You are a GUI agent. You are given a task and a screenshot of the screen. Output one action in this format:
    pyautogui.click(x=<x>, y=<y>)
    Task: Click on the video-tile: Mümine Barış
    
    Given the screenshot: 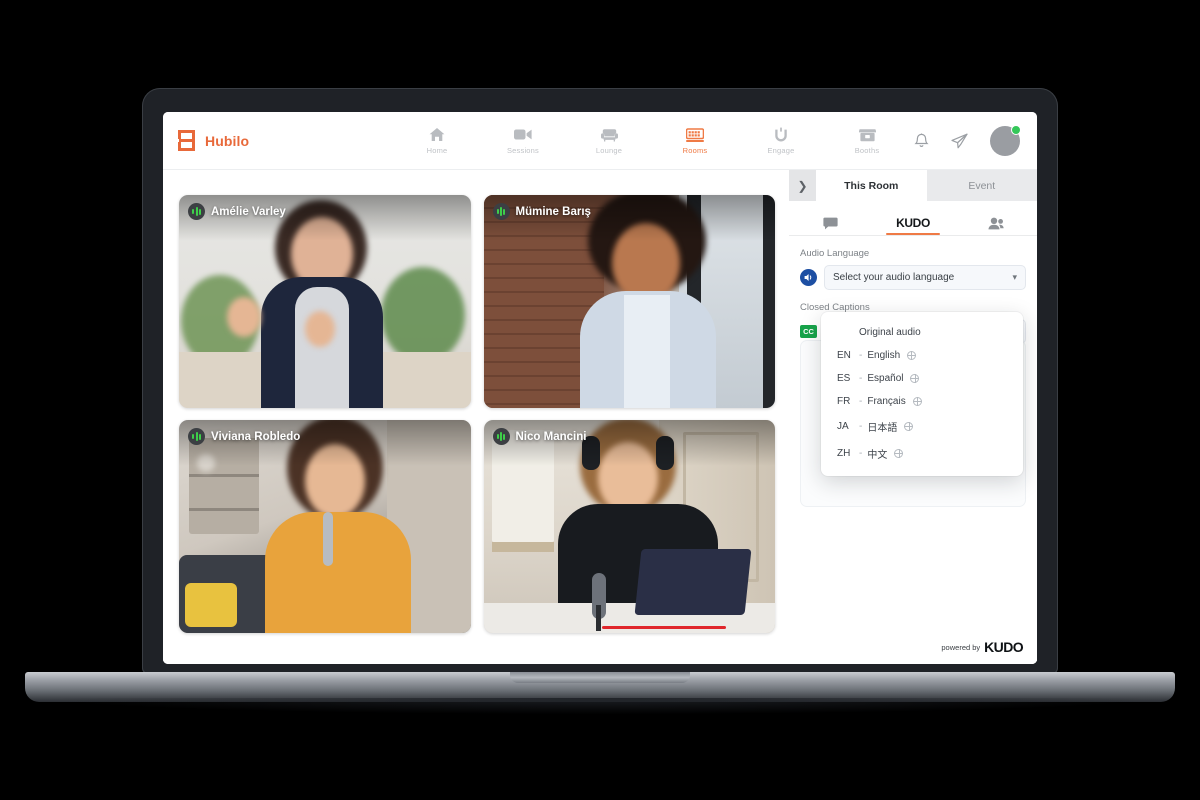 What is the action you would take?
    pyautogui.click(x=629, y=301)
    